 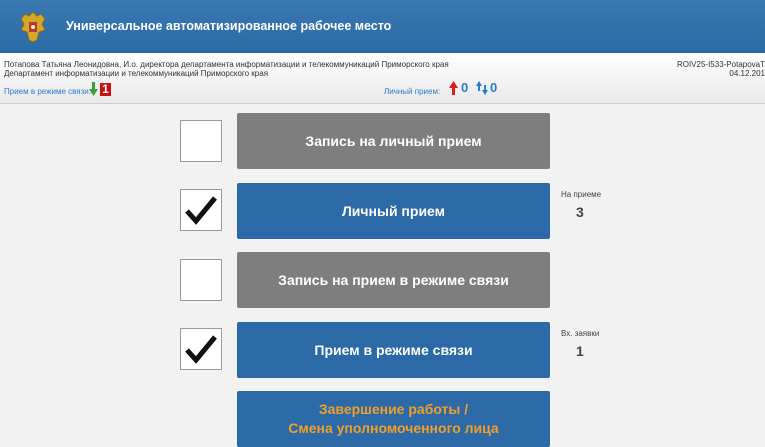 I want to click on personal-queue-count: 0, so click(x=494, y=87).